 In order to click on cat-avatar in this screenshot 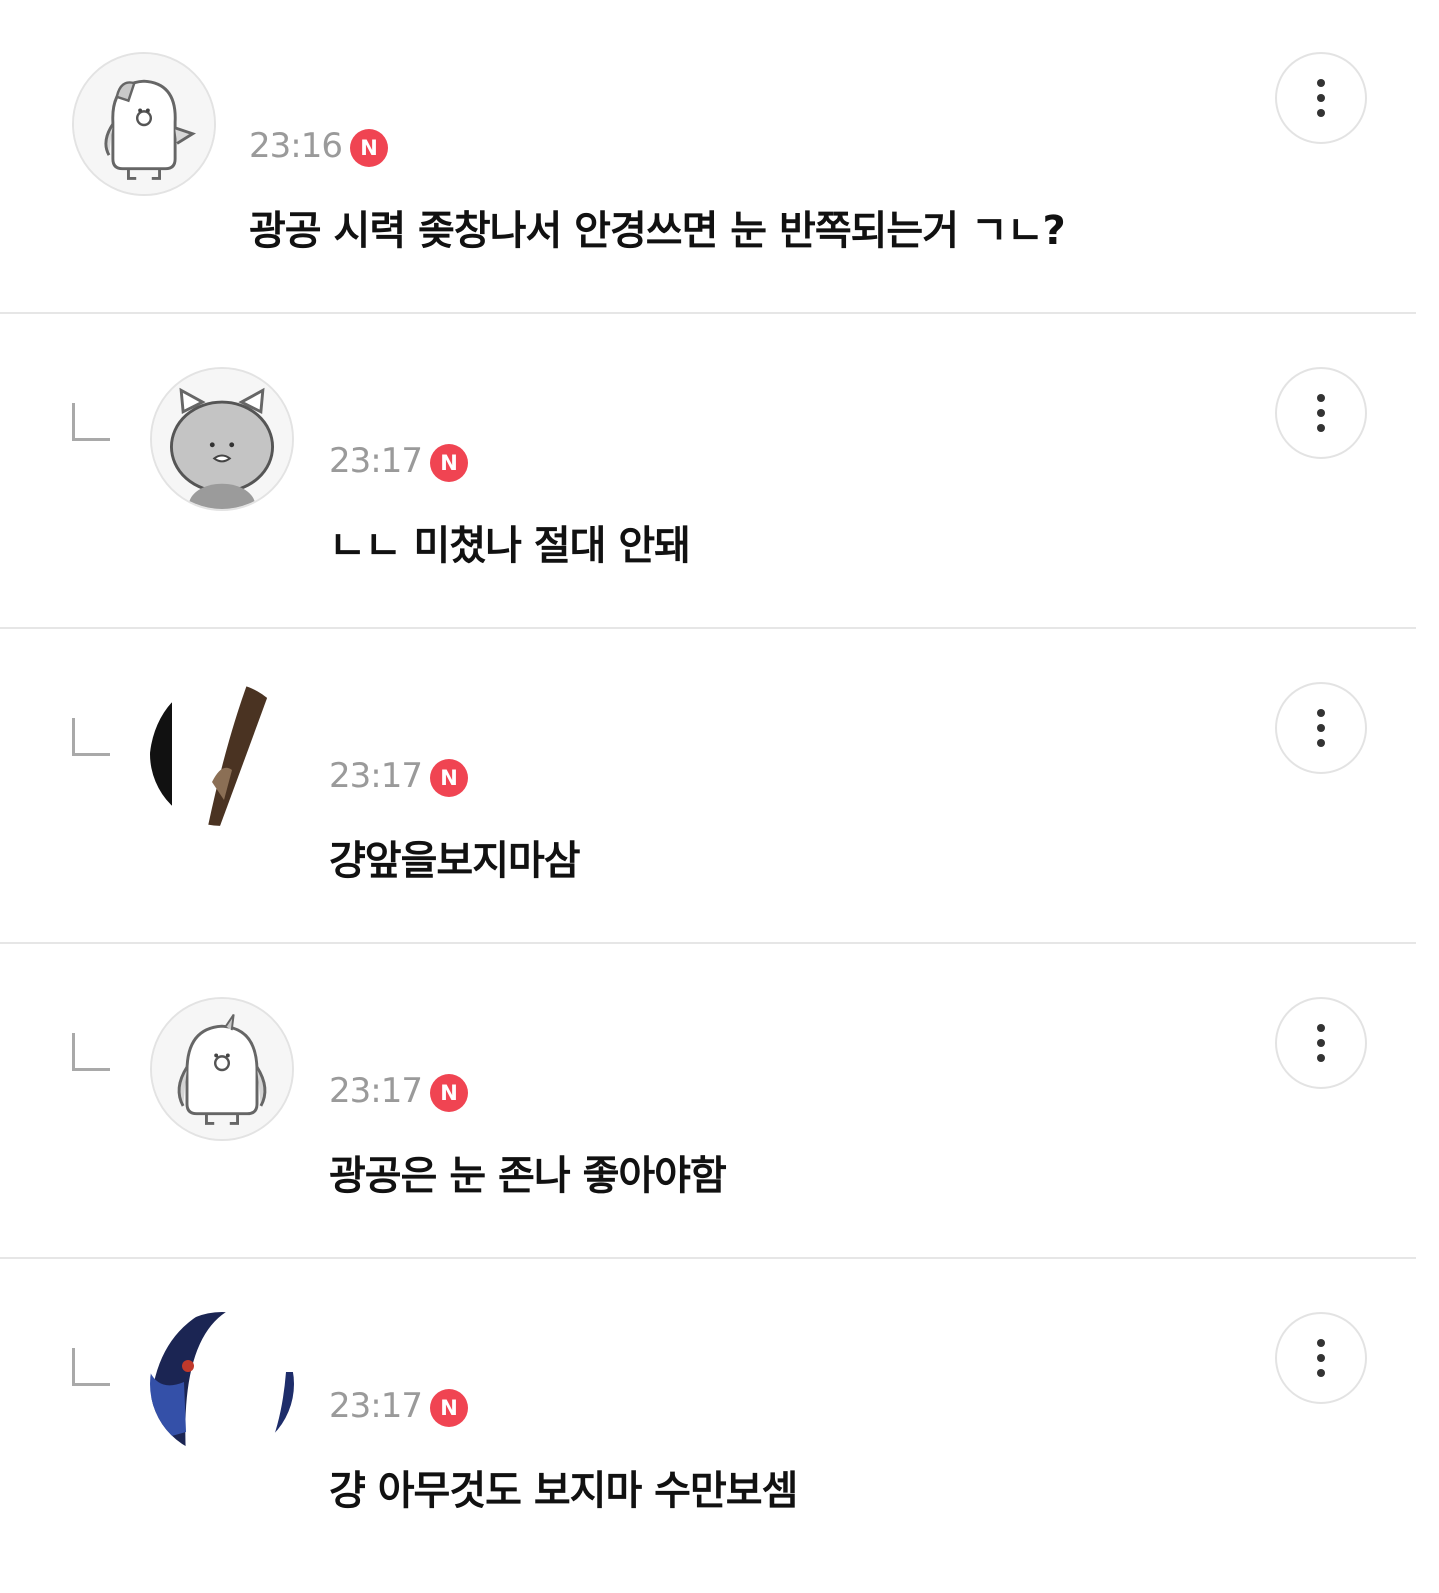, I will do `click(222, 439)`.